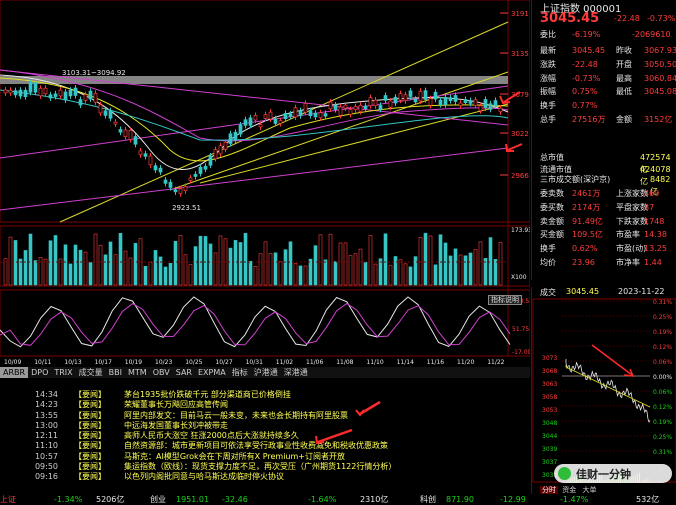 The height and width of the screenshot is (505, 676). What do you see at coordinates (505, 300) in the screenshot?
I see `indicator-help-button: 指标说明` at bounding box center [505, 300].